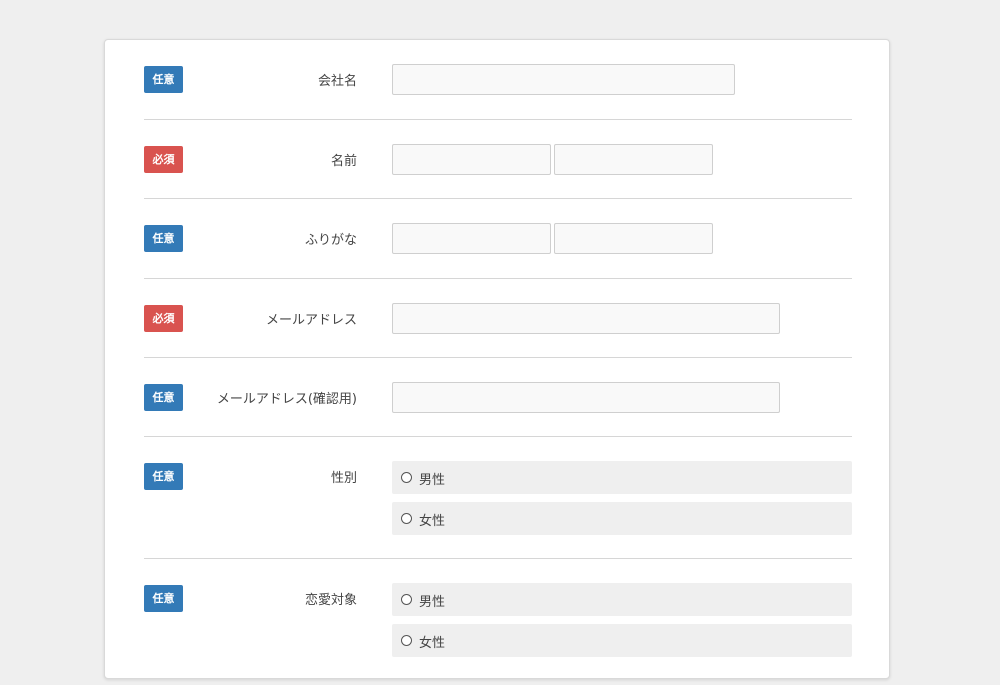 The width and height of the screenshot is (1000, 685). I want to click on first-name-furigana-input, so click(633, 238).